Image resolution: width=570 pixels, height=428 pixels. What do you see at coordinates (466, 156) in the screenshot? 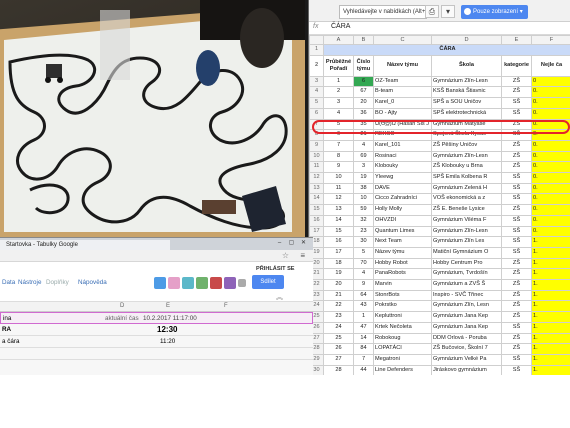
I see `cell-school: Gymnázium Zlín-Lesn` at bounding box center [466, 156].